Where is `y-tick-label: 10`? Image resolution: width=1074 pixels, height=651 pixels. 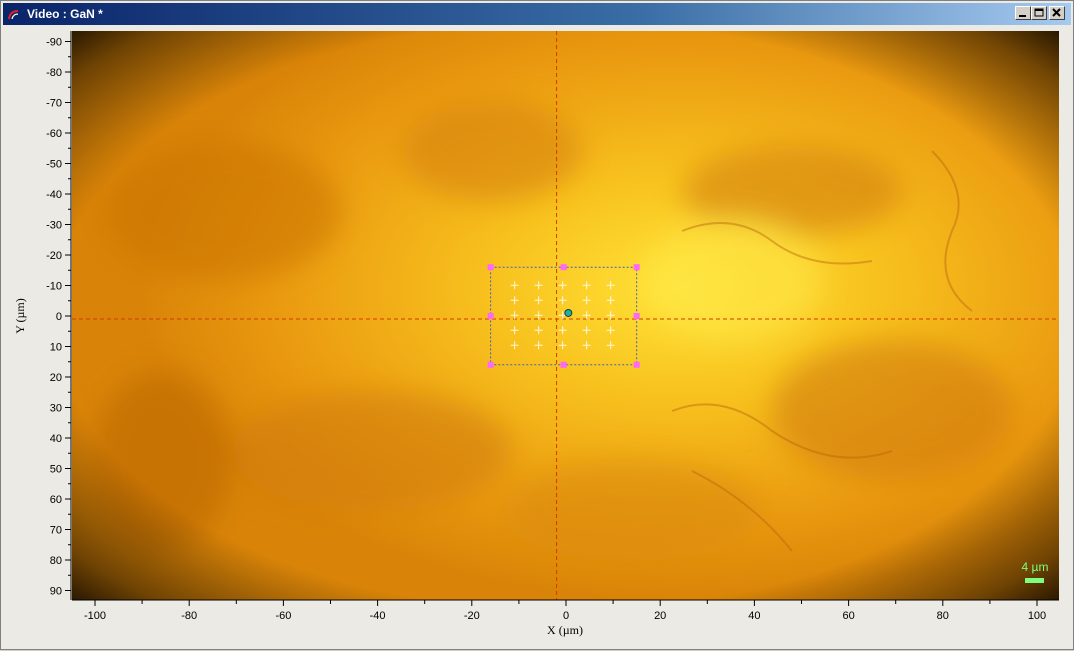 y-tick-label: 10 is located at coordinates (56, 348).